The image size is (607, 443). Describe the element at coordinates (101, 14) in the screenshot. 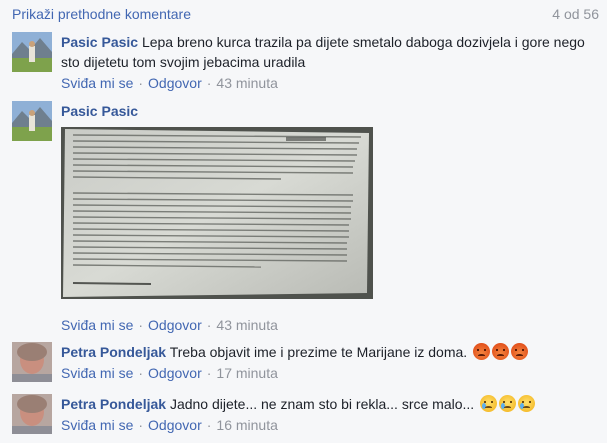

I see `show-previous-comments-link: Prikaži prethodne komentare` at that location.